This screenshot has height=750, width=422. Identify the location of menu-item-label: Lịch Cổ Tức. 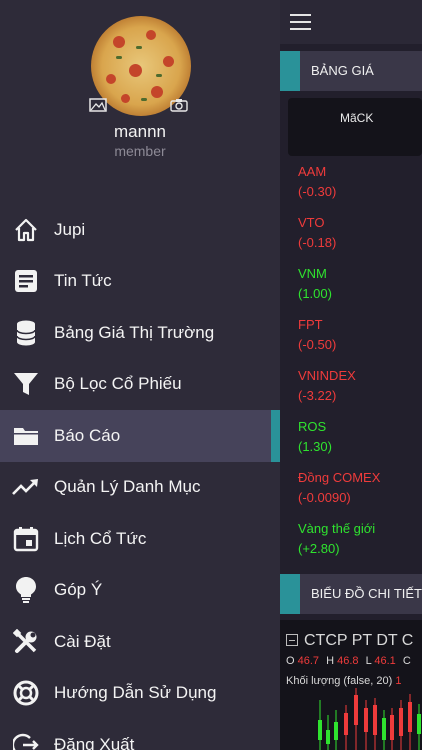
(100, 538).